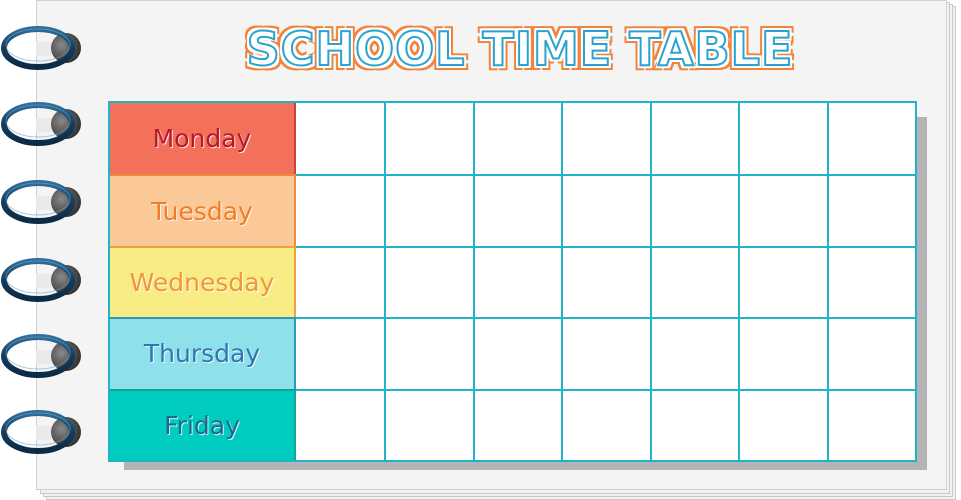 The image size is (961, 500). What do you see at coordinates (203, 210) in the screenshot?
I see `day-label-tuesday: Tuesday` at bounding box center [203, 210].